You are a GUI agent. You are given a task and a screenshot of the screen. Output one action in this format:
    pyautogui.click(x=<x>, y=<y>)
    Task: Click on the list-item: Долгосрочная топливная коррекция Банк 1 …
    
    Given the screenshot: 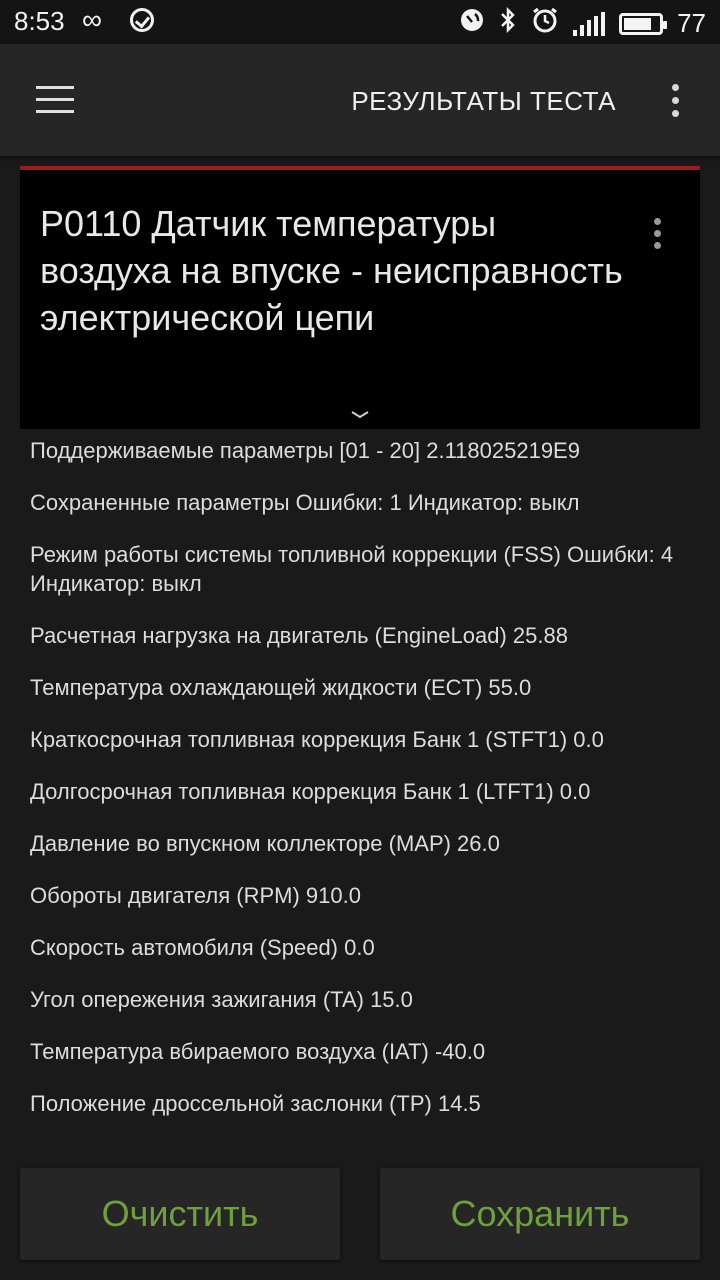 What is the action you would take?
    pyautogui.click(x=310, y=791)
    